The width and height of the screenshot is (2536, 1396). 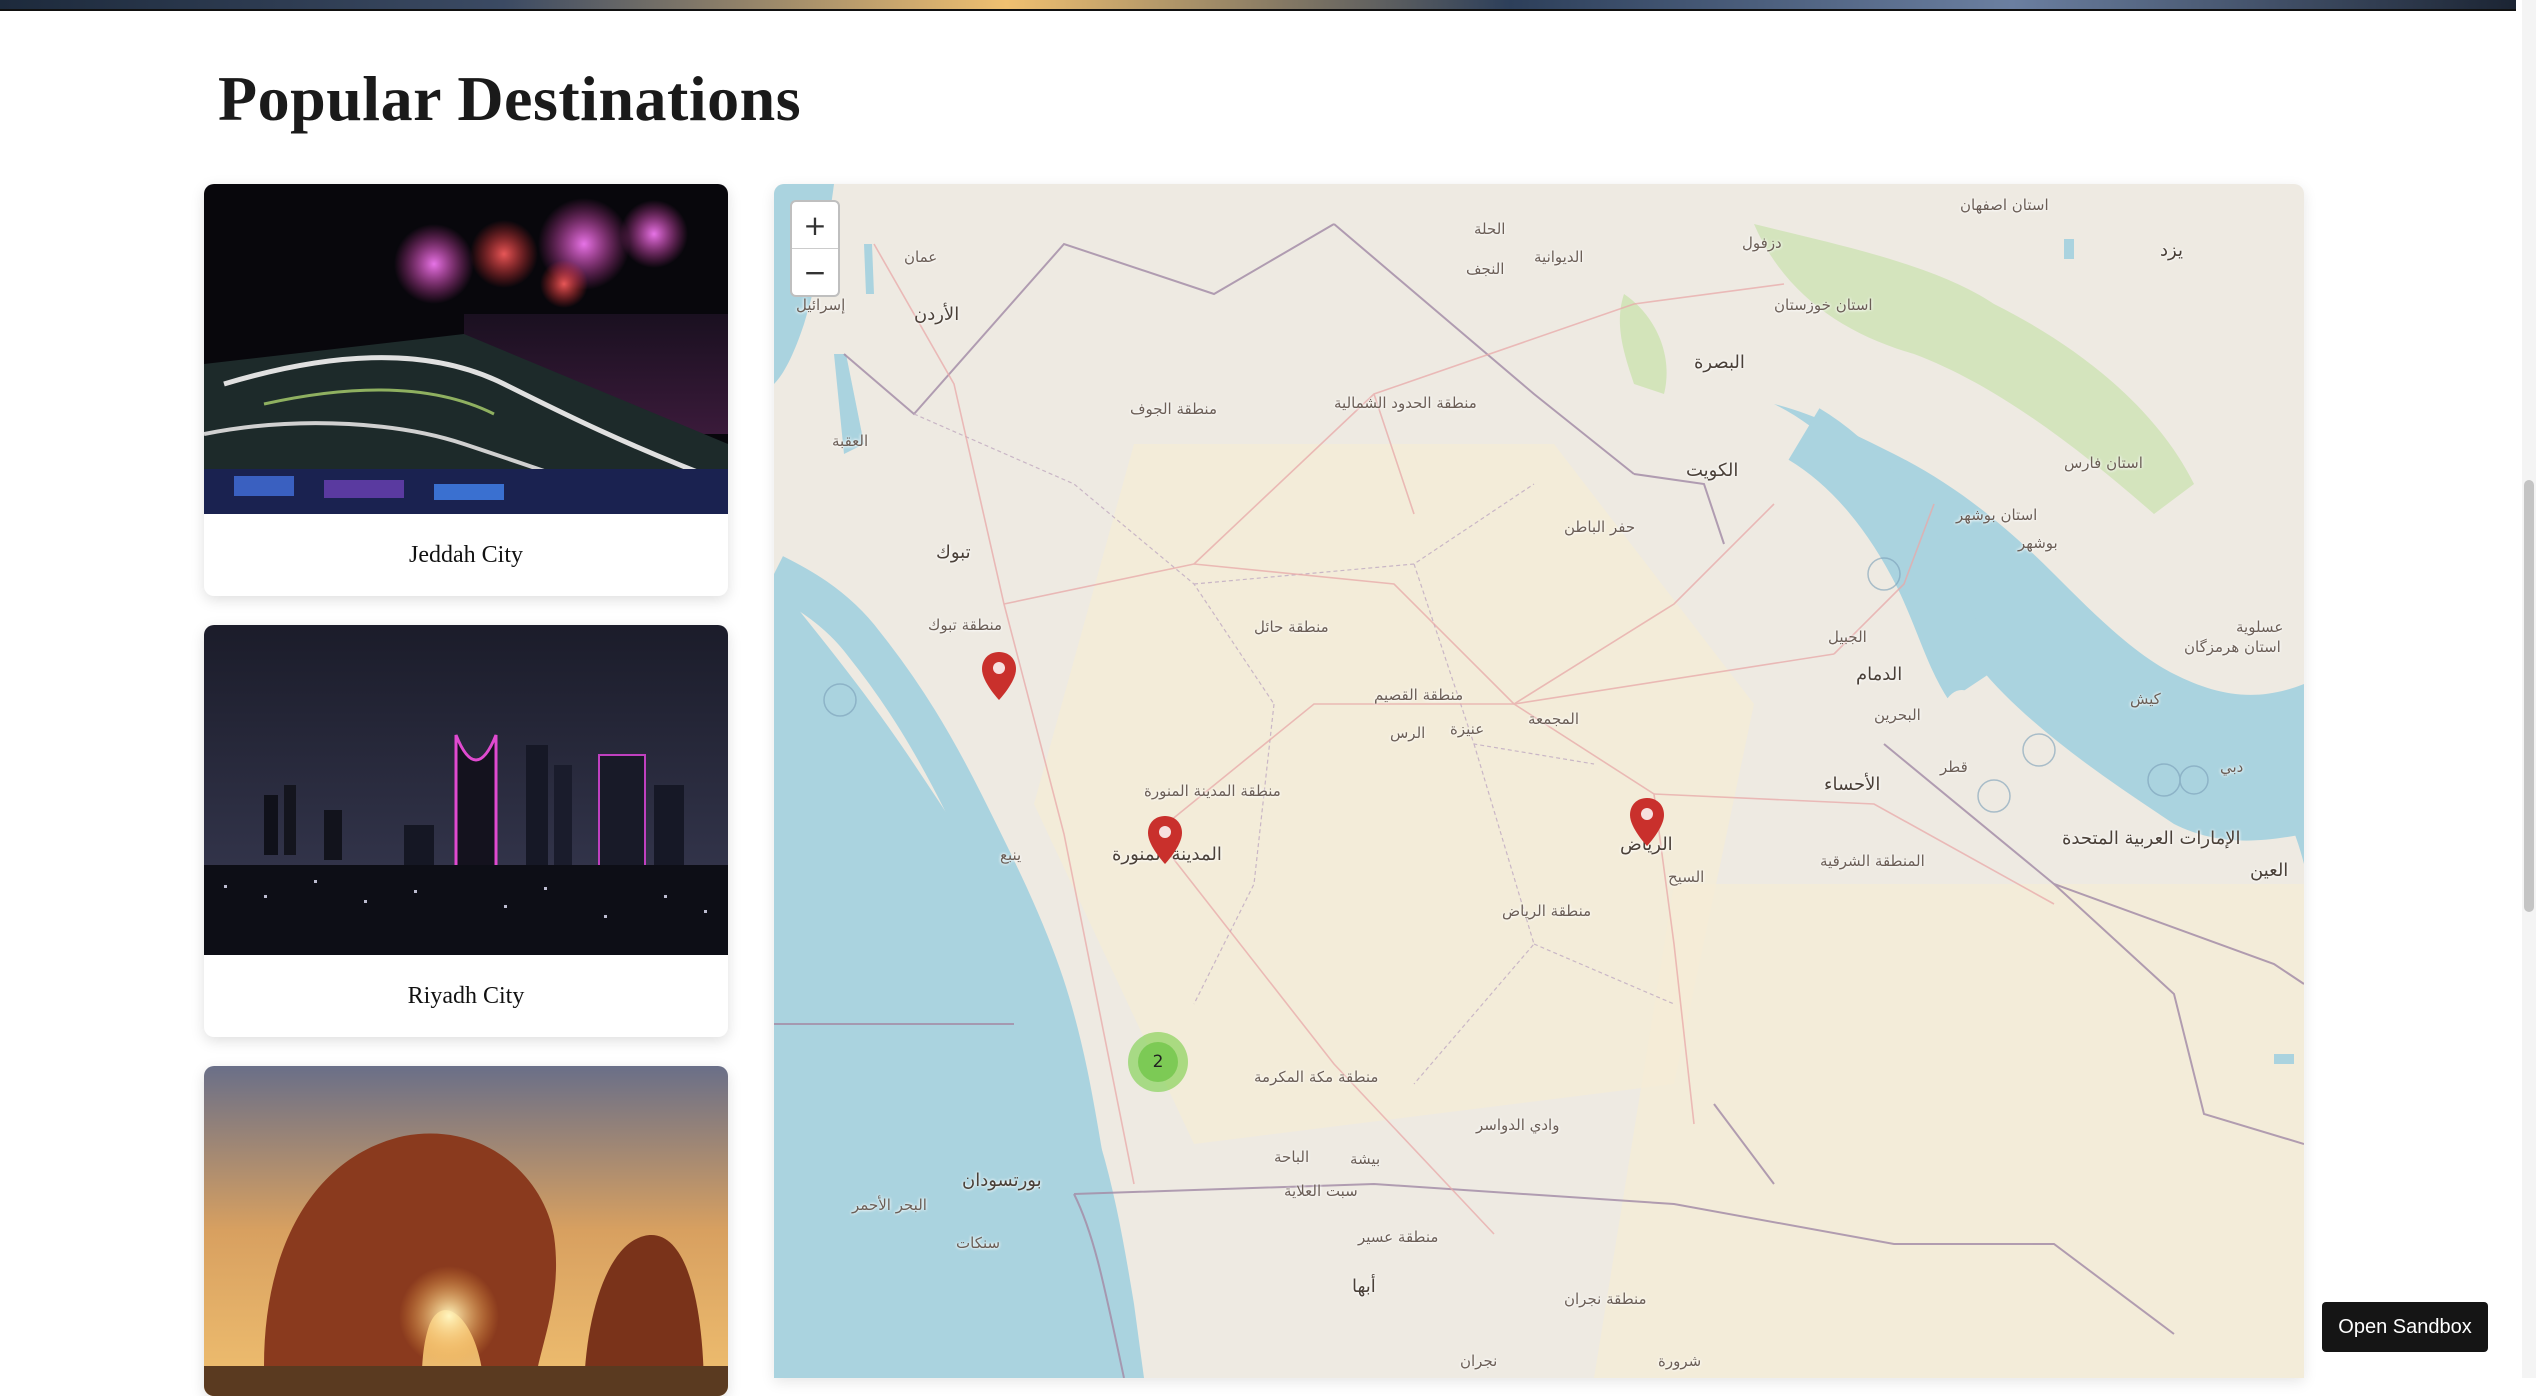 What do you see at coordinates (815, 225) in the screenshot?
I see `zoom-in-button: +` at bounding box center [815, 225].